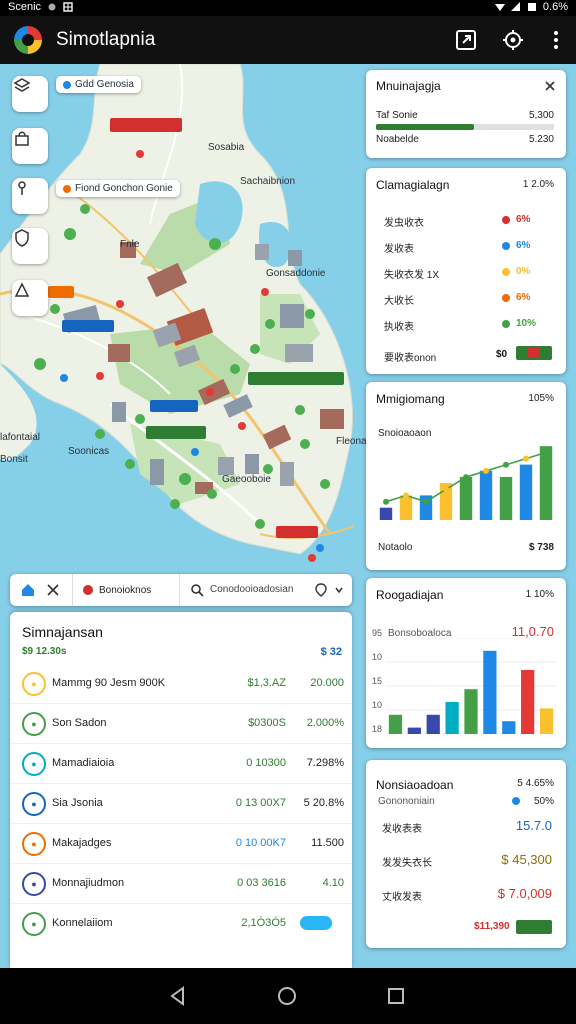 This screenshot has width=576, height=1024. I want to click on summary-row-label: 发收表表, so click(402, 829).